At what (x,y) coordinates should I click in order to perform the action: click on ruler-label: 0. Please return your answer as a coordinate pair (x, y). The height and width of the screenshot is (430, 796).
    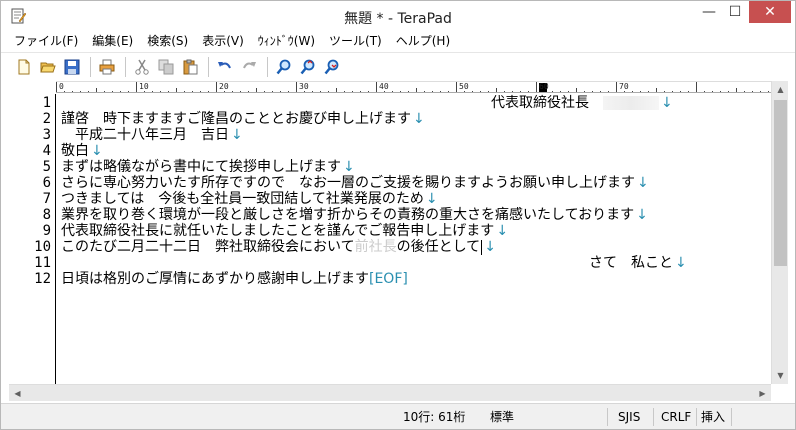
    Looking at the image, I should click on (61, 86).